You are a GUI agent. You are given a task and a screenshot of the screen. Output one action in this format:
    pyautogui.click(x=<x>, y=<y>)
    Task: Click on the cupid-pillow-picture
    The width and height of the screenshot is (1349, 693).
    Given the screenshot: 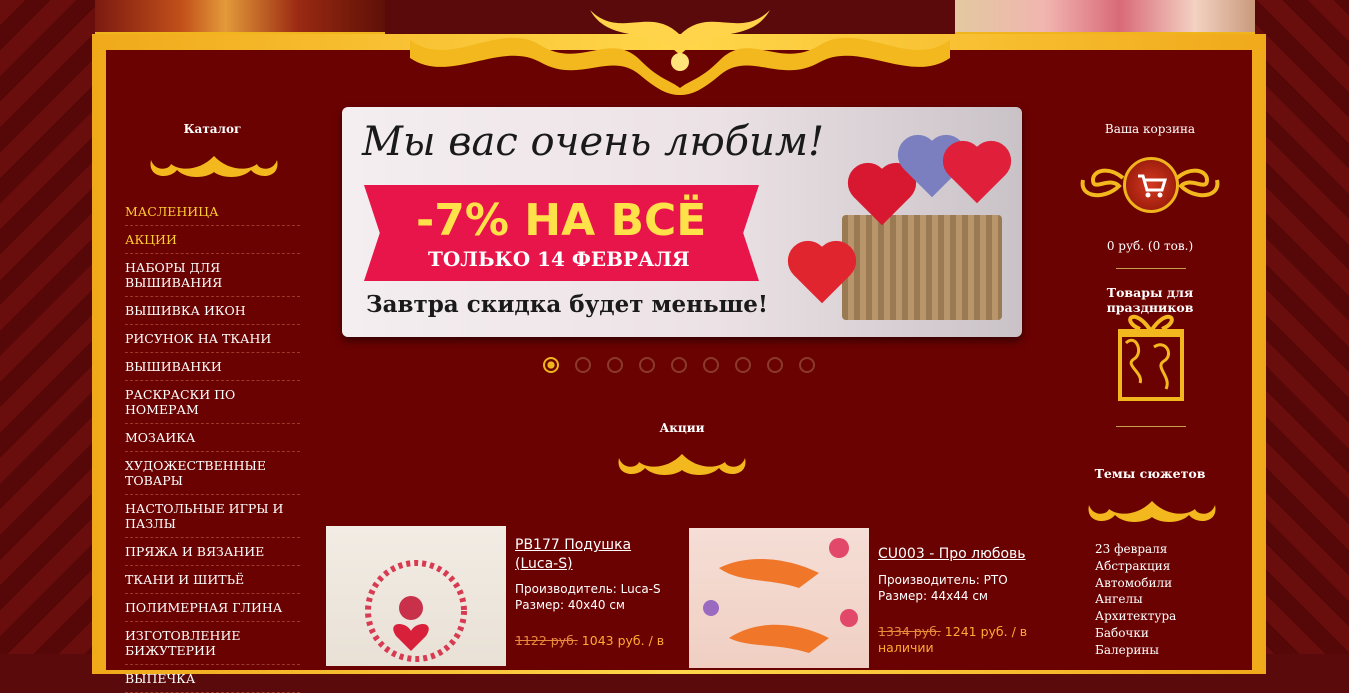 What is the action you would take?
    pyautogui.click(x=416, y=611)
    